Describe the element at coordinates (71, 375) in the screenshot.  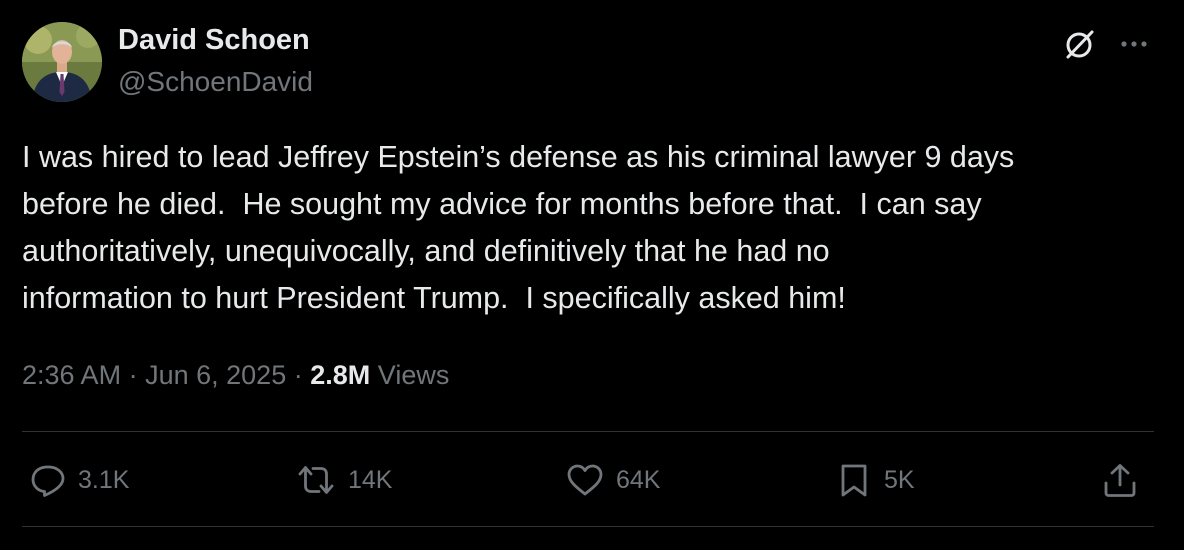
I see `tweet-time: 2:36 AM` at that location.